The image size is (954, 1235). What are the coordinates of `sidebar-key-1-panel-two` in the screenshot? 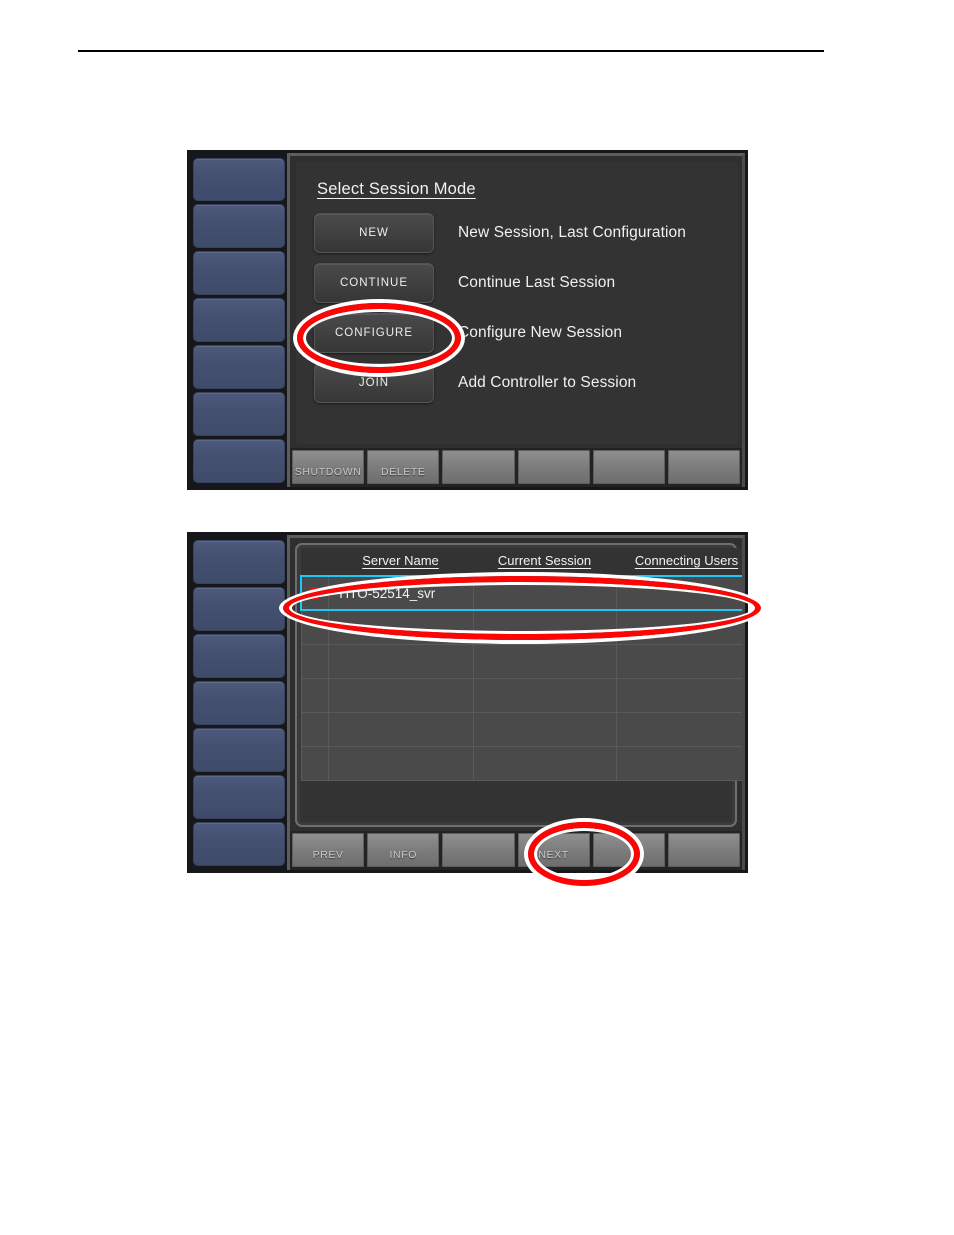 It's located at (239, 561).